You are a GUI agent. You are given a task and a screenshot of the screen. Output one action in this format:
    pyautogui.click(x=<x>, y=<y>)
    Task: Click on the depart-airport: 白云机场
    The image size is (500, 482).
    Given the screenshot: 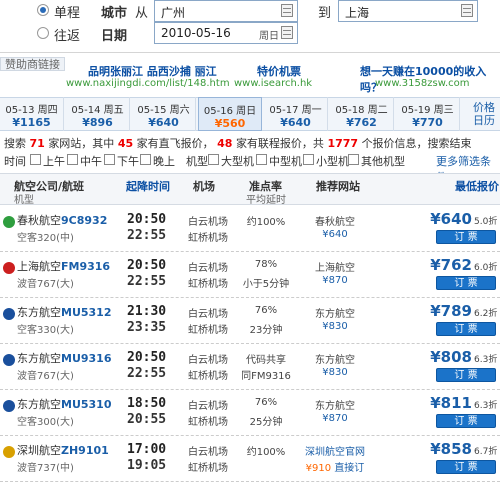 What is the action you would take?
    pyautogui.click(x=208, y=406)
    